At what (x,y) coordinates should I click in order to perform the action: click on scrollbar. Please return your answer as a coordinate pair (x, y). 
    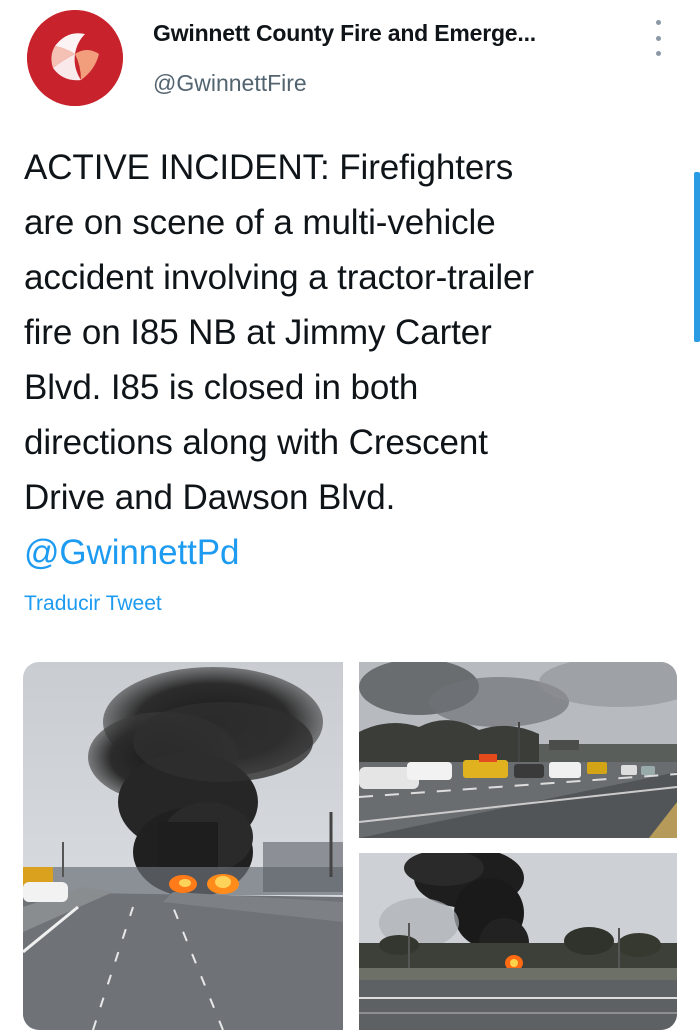
    Looking at the image, I should click on (697, 257).